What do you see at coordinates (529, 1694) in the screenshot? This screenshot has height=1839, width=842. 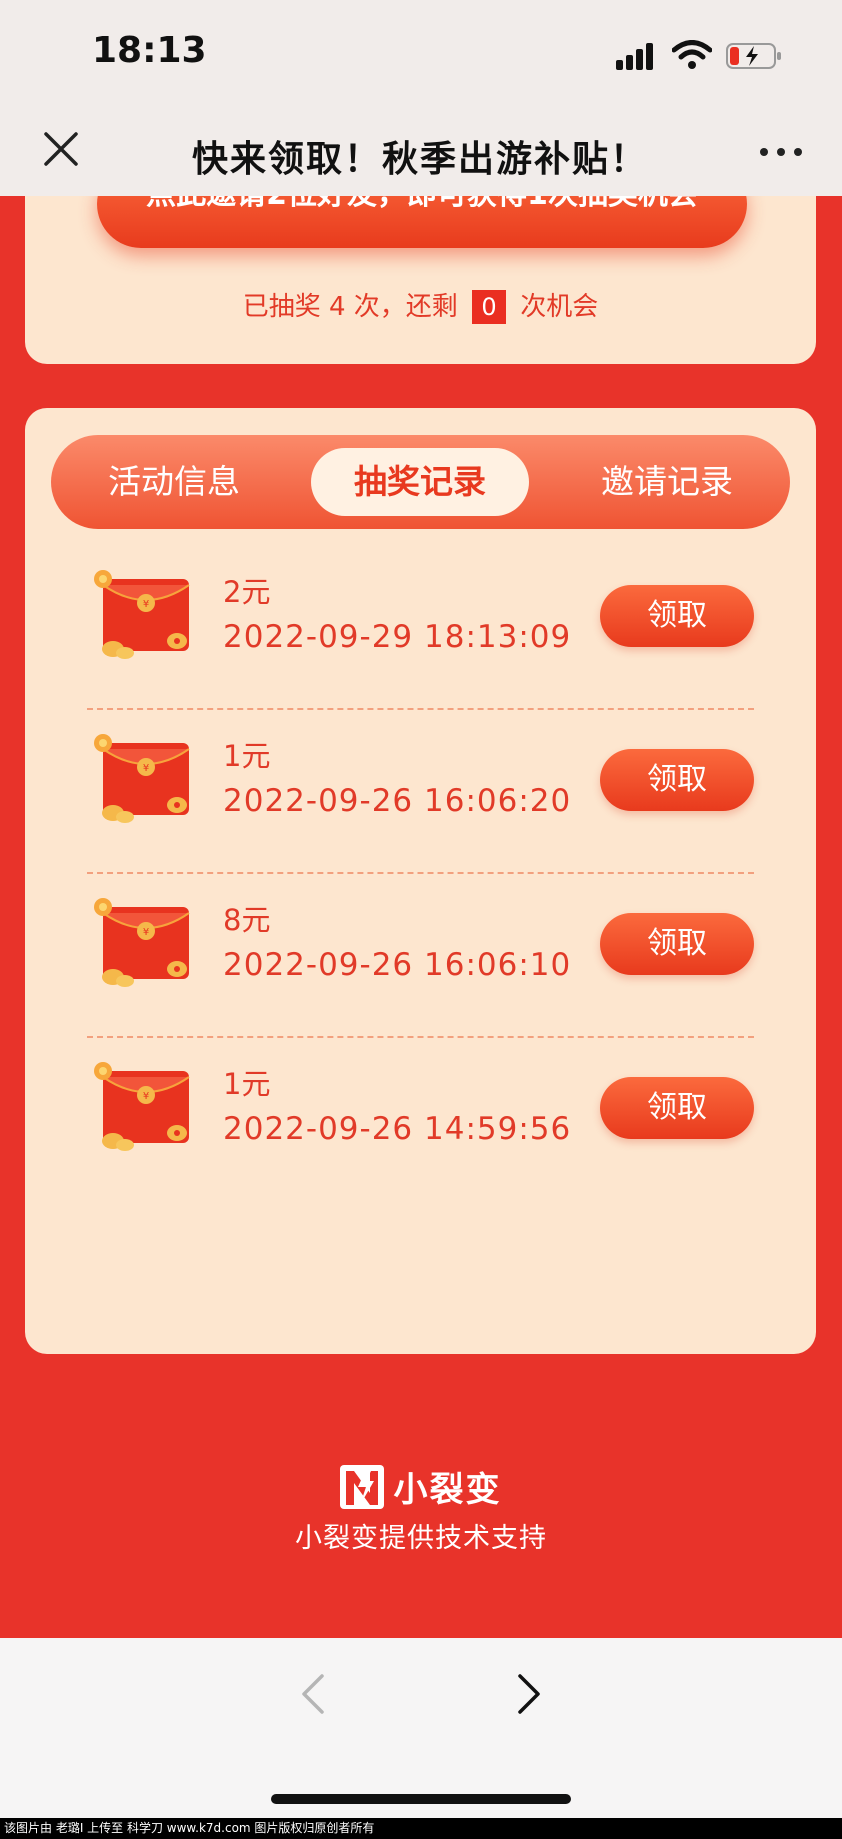 I see `chevron-right-icon` at bounding box center [529, 1694].